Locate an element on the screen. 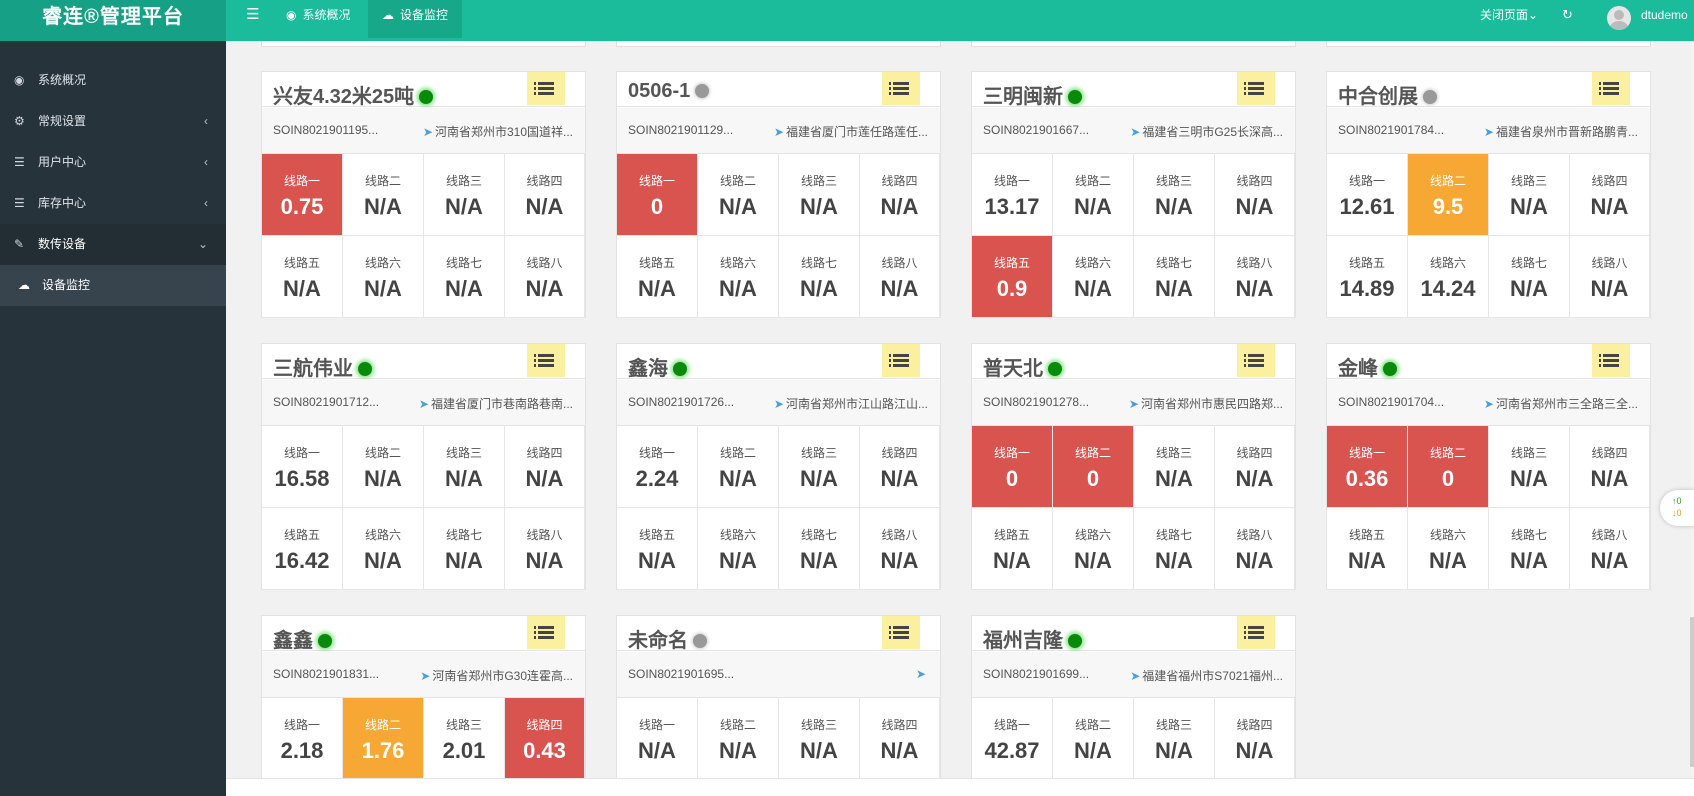  device-location: ➤ is located at coordinates (922, 674).